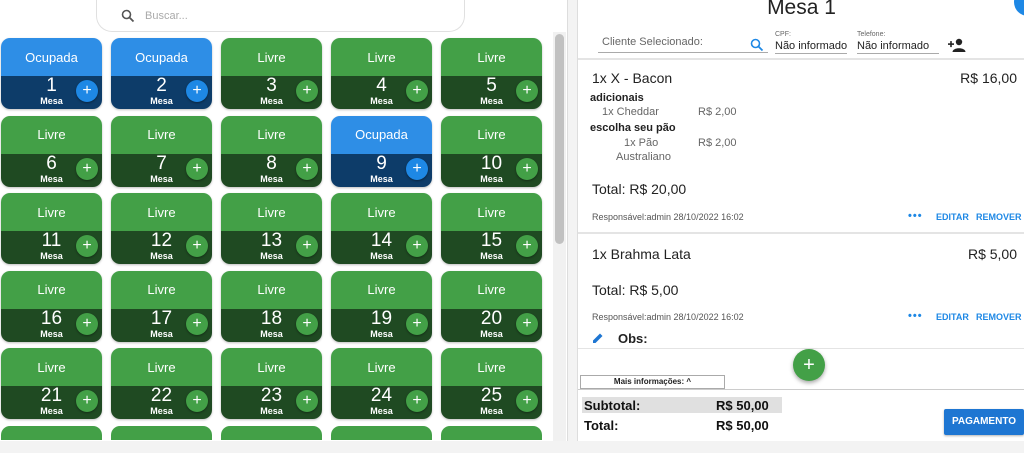 This screenshot has height=453, width=1024. Describe the element at coordinates (161, 228) in the screenshot. I see `table-card: Livre 12 Mesa +` at that location.